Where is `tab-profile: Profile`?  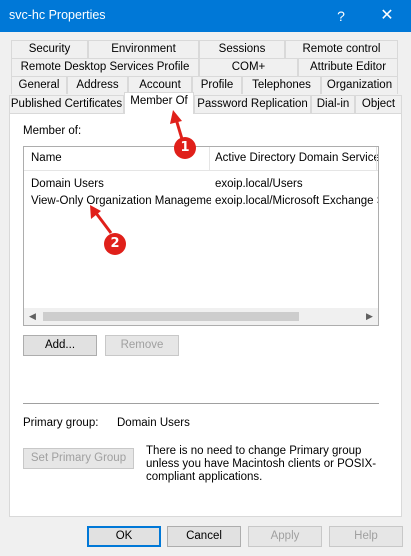
tab-profile: Profile is located at coordinates (217, 85).